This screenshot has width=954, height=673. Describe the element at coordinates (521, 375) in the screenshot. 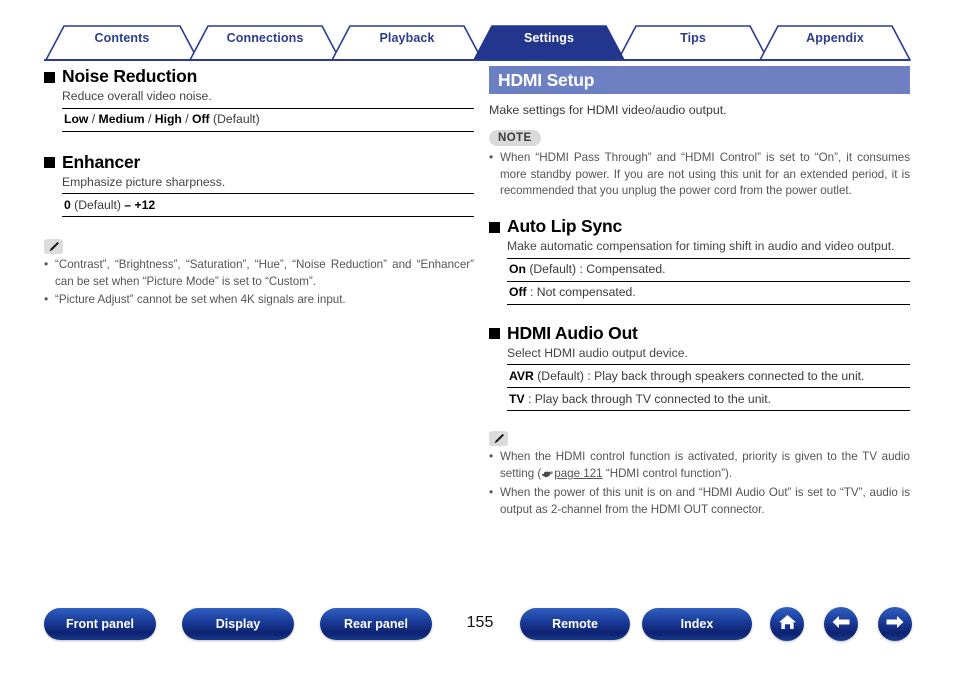

I see `option-key: AVR` at that location.